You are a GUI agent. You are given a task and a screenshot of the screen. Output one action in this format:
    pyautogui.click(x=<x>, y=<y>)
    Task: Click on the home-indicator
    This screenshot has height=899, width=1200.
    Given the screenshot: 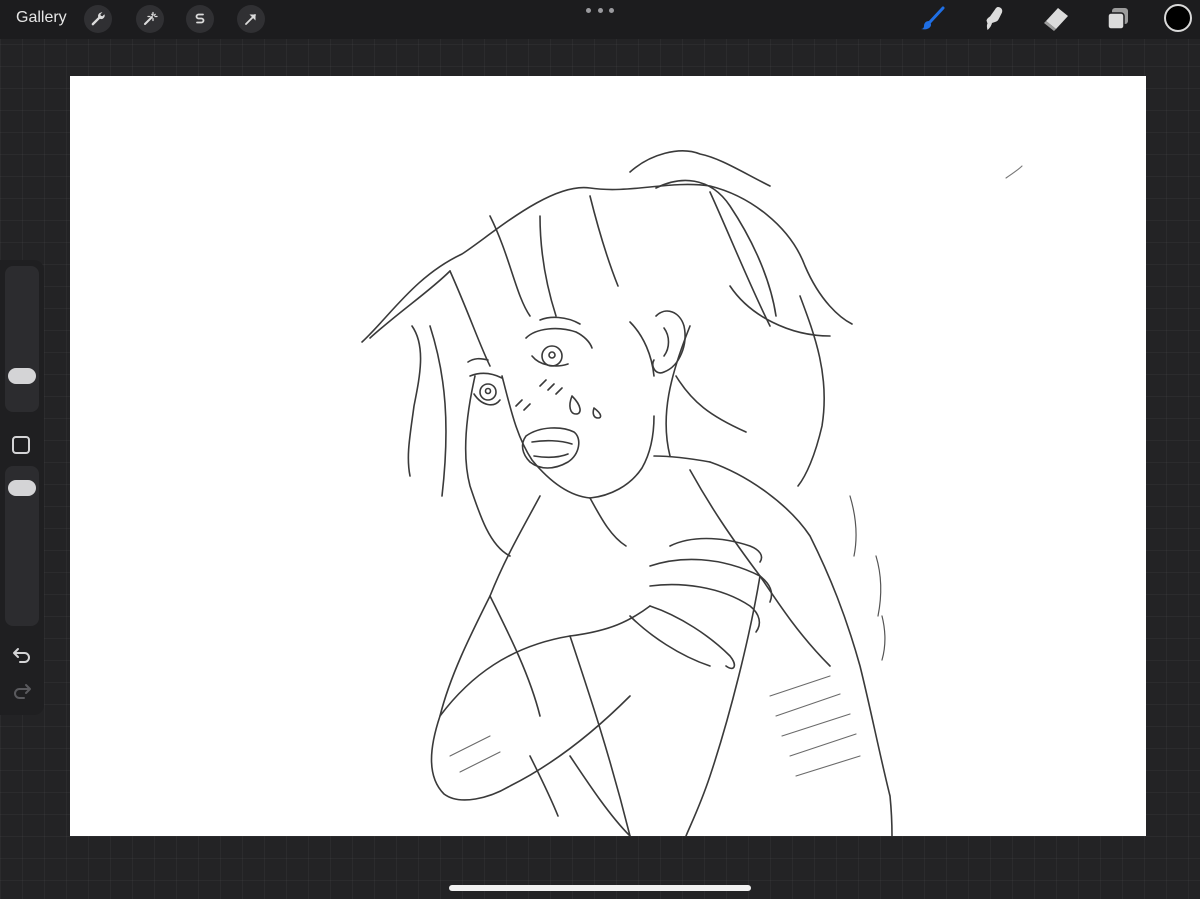 What is the action you would take?
    pyautogui.click(x=600, y=888)
    